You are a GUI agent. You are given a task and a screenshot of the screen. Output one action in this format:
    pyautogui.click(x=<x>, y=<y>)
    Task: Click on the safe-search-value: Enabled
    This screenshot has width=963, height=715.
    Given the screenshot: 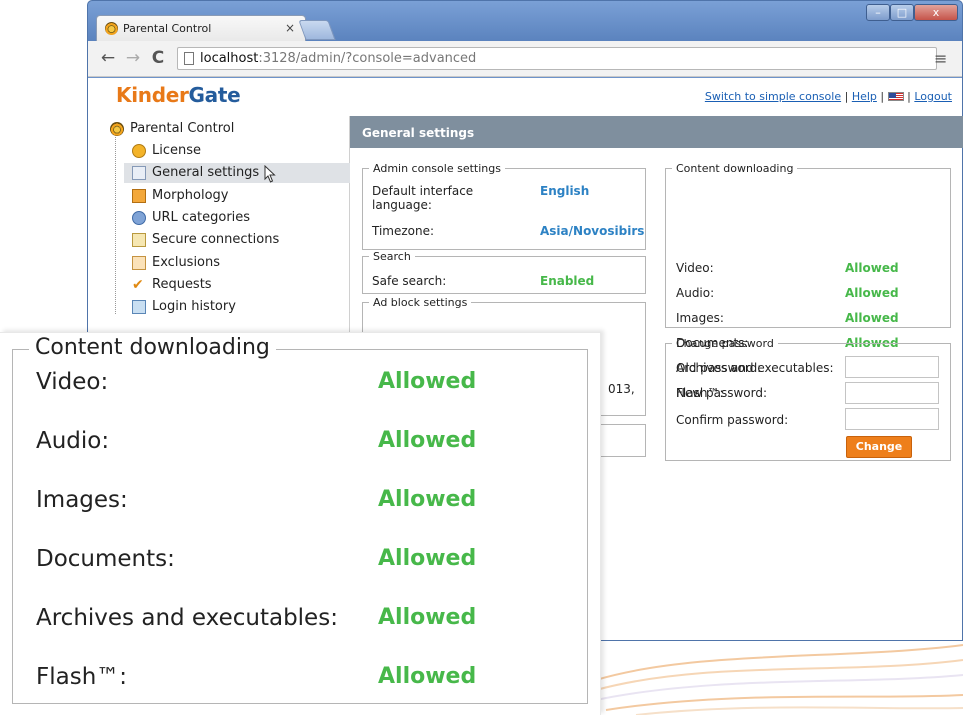 What is the action you would take?
    pyautogui.click(x=567, y=281)
    